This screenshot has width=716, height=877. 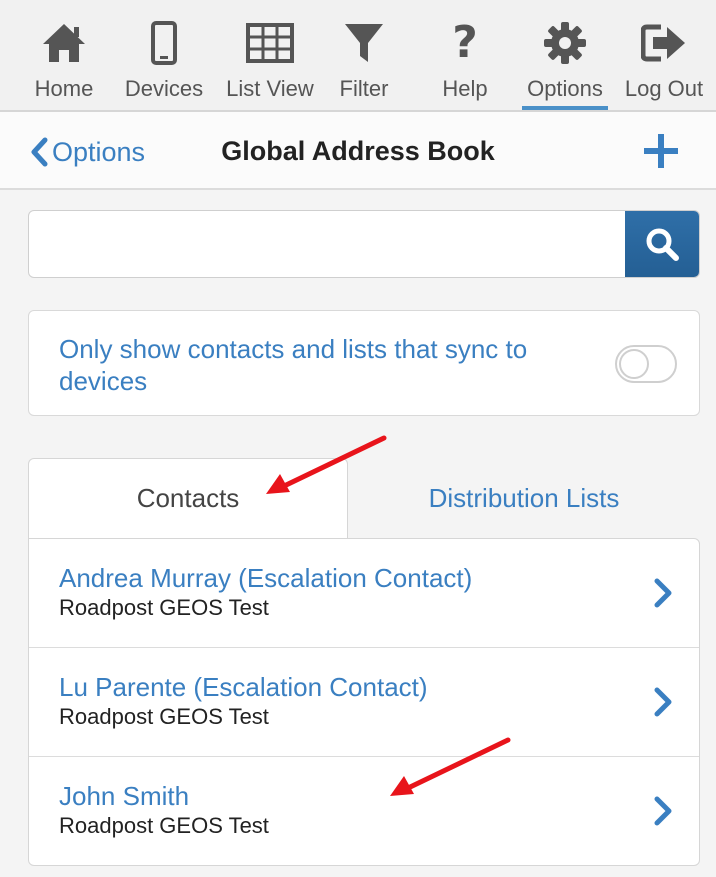 What do you see at coordinates (364, 810) in the screenshot?
I see `list-item: John Smith Roadpost GEOS Test` at bounding box center [364, 810].